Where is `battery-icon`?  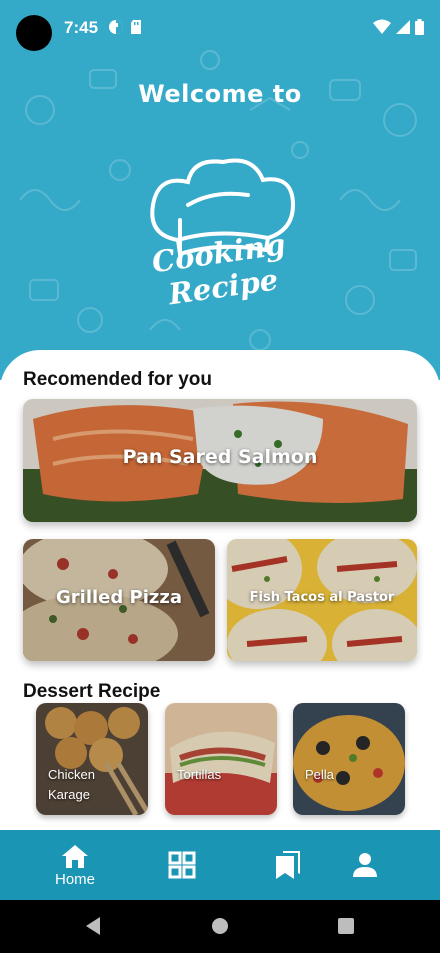 battery-icon is located at coordinates (419, 27).